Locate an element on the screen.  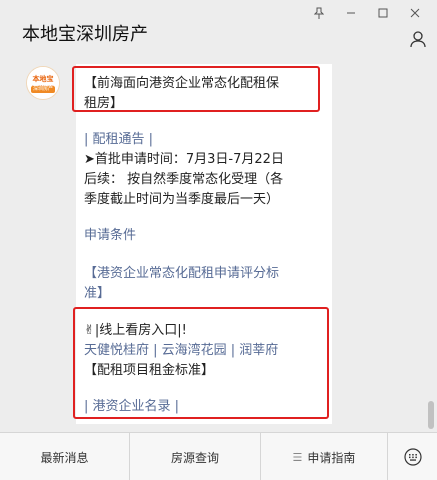
menu-application-guide: ☰ 申请指南 is located at coordinates (324, 456).